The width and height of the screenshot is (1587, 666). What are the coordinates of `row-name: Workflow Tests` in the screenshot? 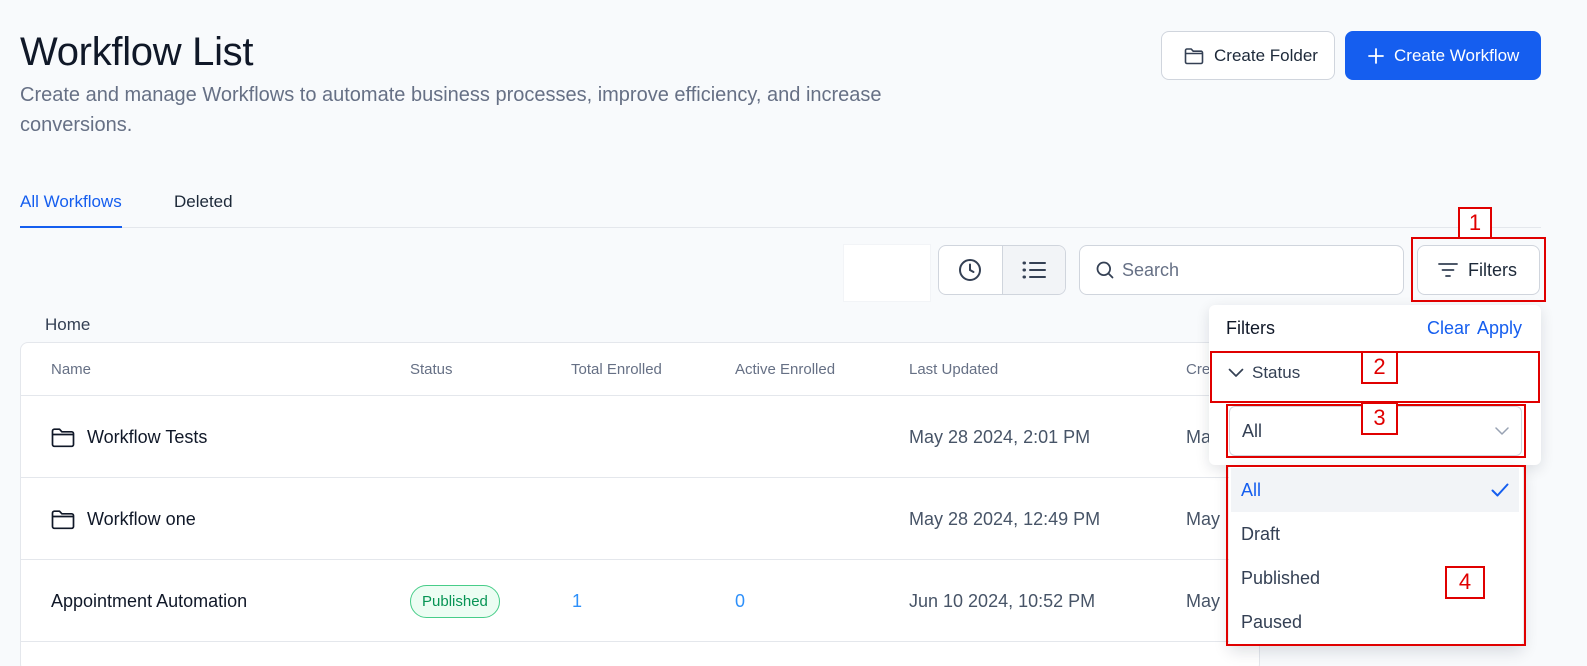 It's located at (147, 437).